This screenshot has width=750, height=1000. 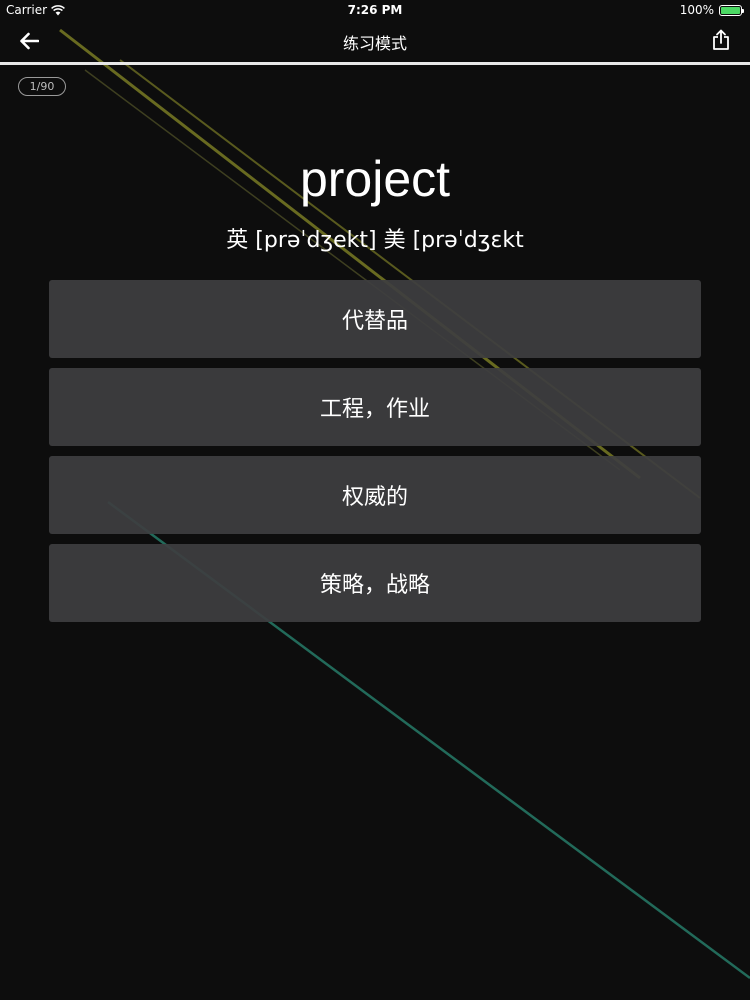 I want to click on share-icon, so click(x=721, y=39).